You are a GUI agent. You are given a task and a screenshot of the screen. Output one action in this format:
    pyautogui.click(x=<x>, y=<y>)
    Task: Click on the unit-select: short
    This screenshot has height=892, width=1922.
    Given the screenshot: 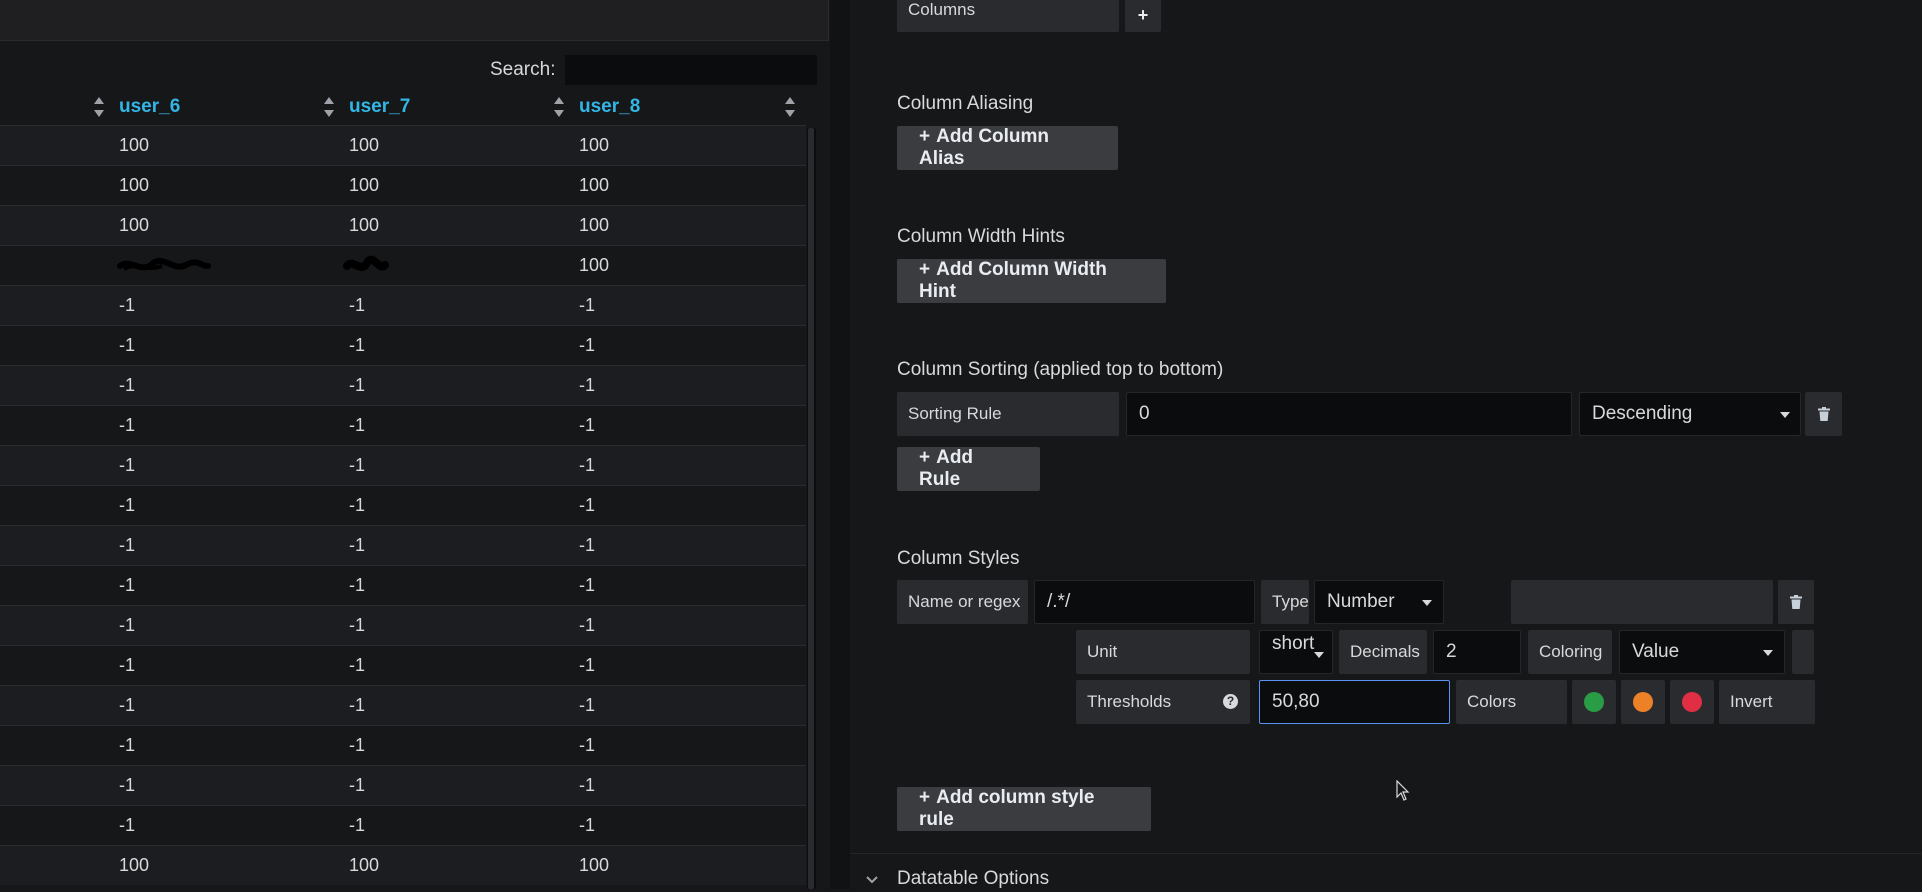 What is the action you would take?
    pyautogui.click(x=1296, y=652)
    